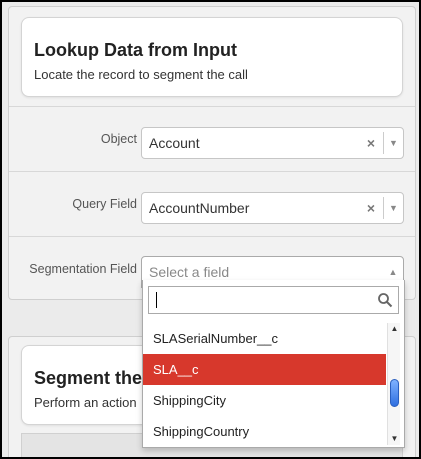 This screenshot has height=459, width=421. Describe the element at coordinates (83, 269) in the screenshot. I see `segmentation-field-label: Segmentation Field` at that location.